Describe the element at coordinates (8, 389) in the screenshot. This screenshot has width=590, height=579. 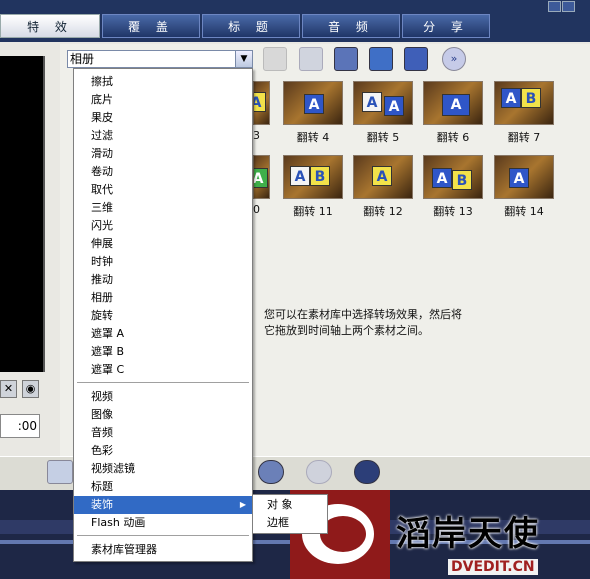
I see `cut-icon: ✕` at that location.